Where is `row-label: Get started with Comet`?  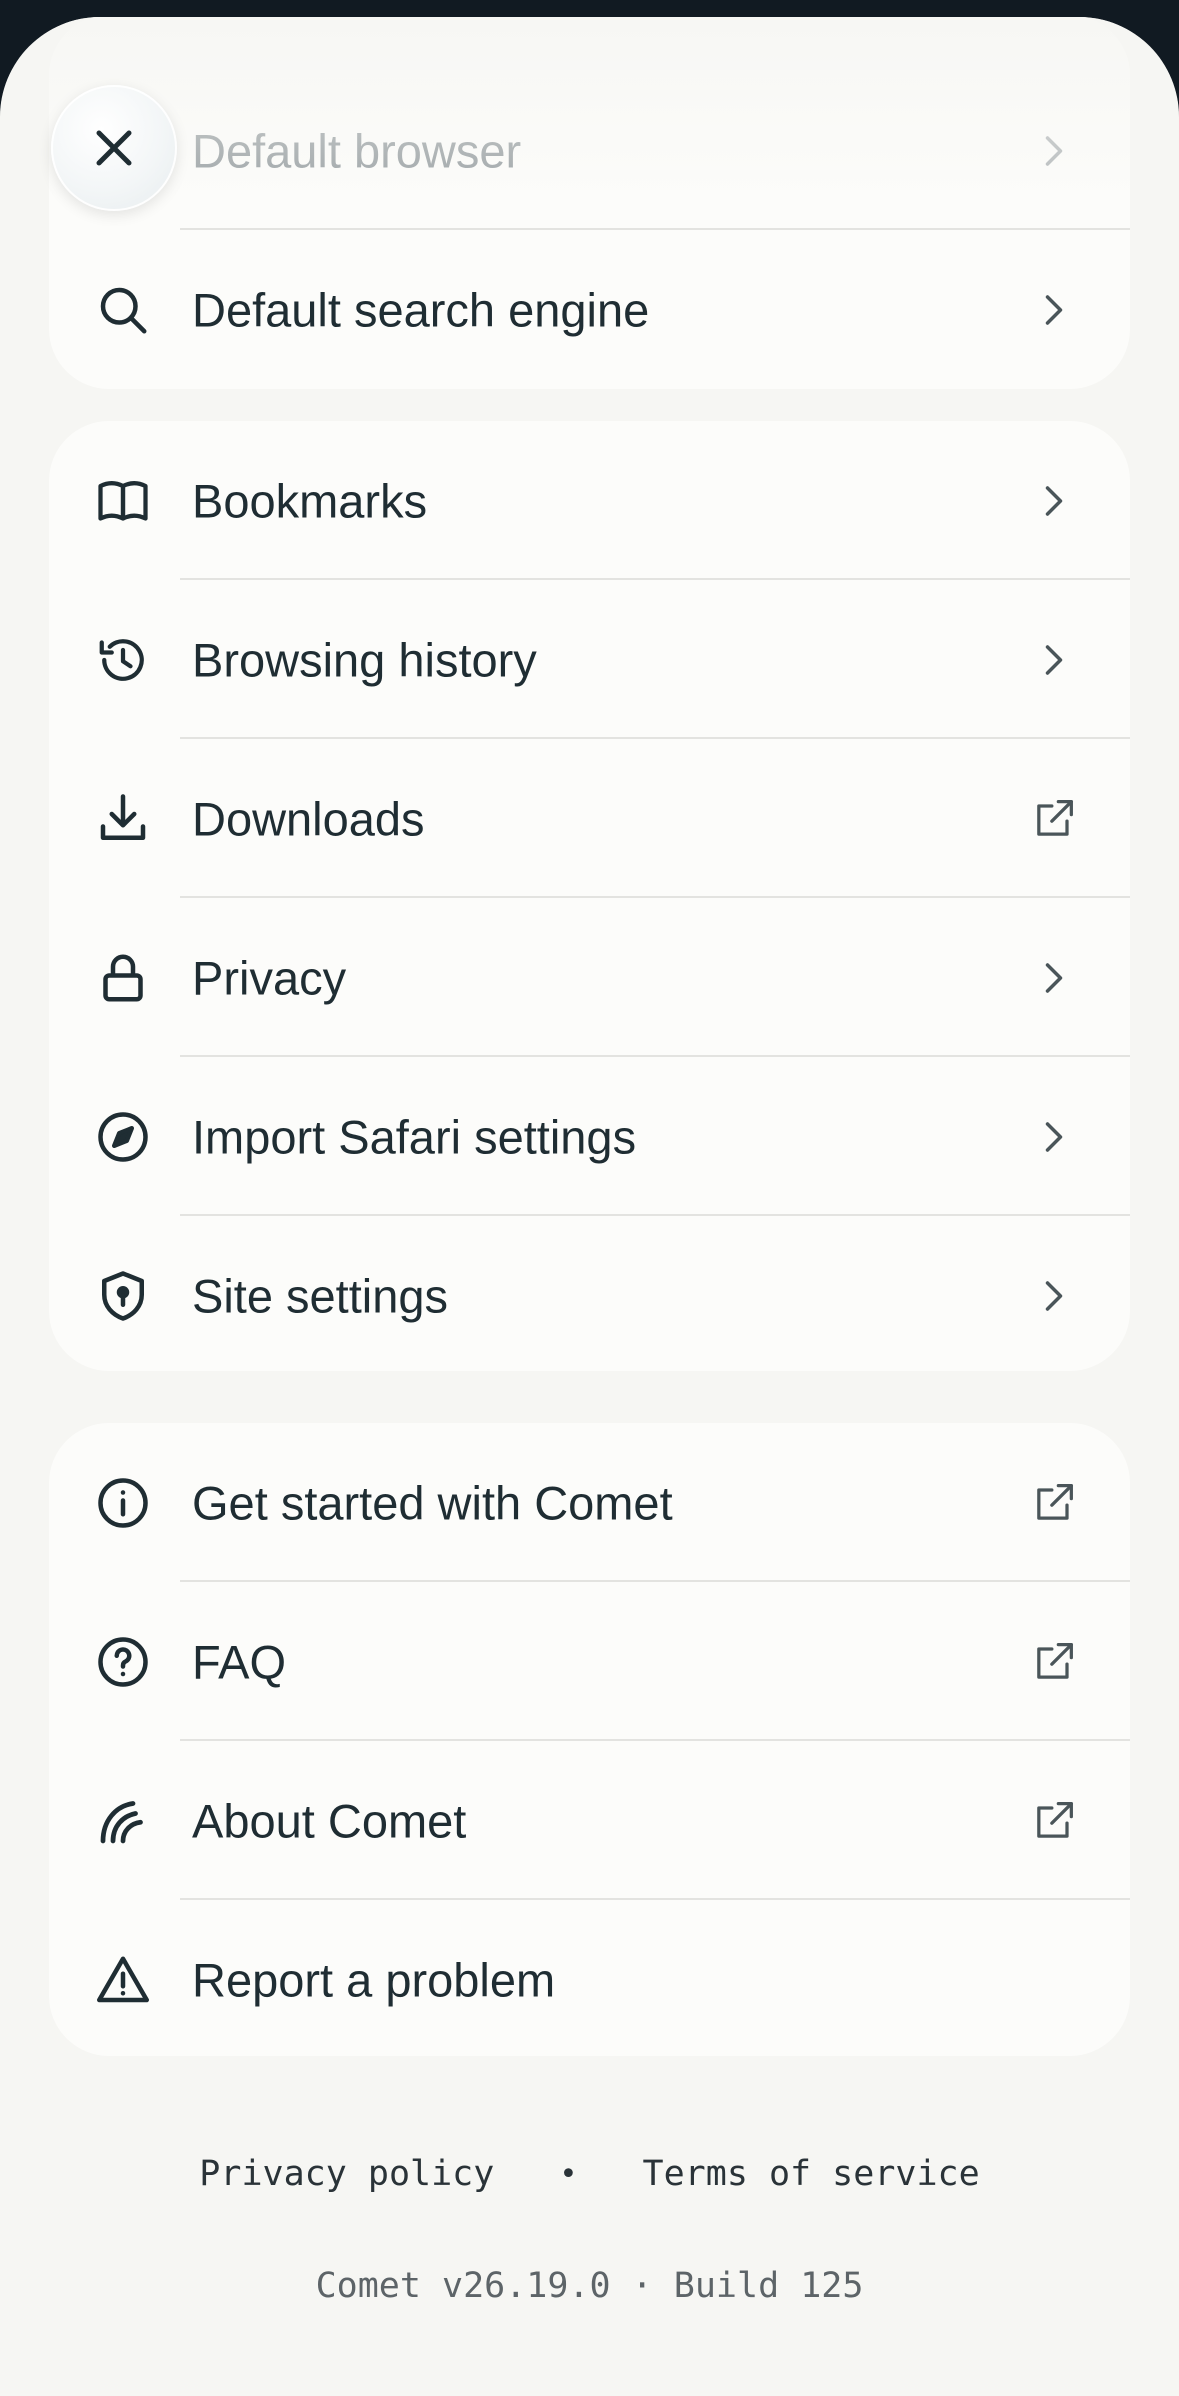 row-label: Get started with Comet is located at coordinates (432, 1502).